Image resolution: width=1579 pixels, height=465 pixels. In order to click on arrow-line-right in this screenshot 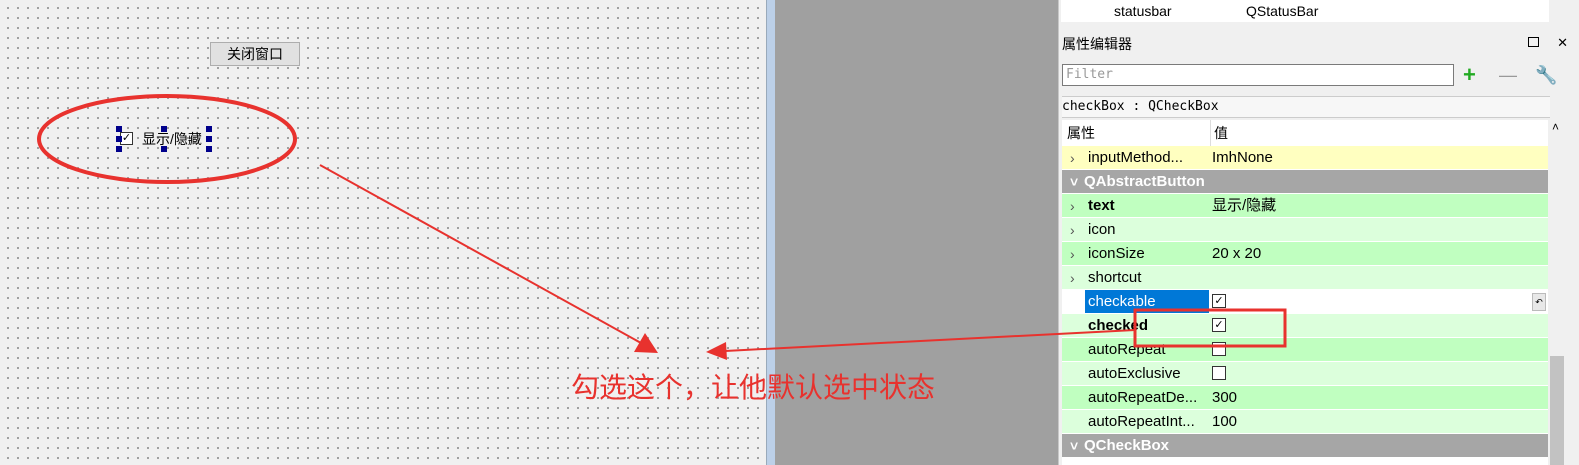, I will do `click(930, 340)`.